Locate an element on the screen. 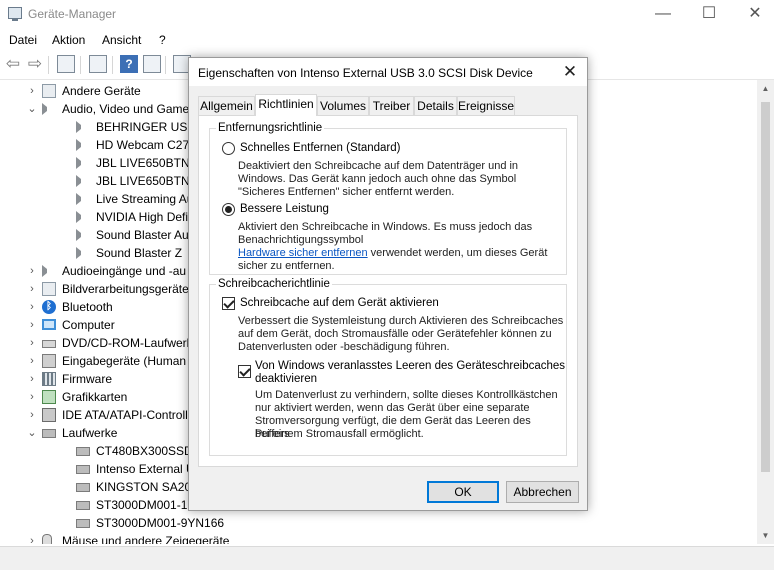 The image size is (774, 570). tree-item-label: Andere Geräte is located at coordinates (101, 91).